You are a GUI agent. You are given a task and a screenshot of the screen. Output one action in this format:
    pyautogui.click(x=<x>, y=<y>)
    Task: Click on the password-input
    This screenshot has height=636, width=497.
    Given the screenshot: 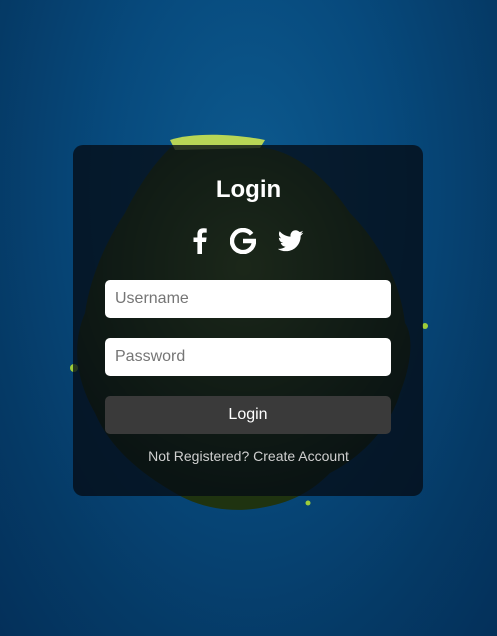 What is the action you would take?
    pyautogui.click(x=248, y=357)
    